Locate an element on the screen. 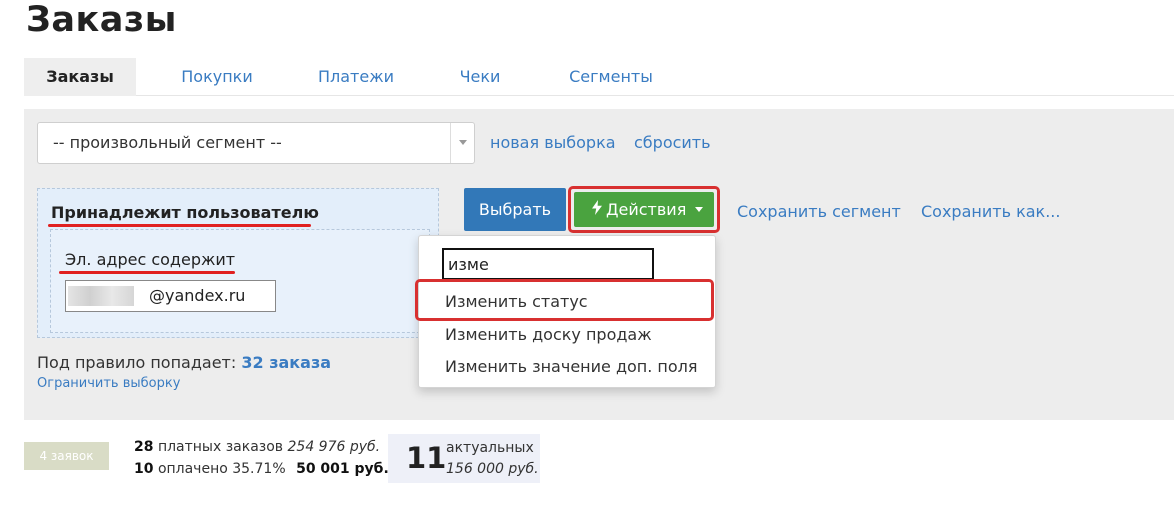  rule-condition: Эл. адрес содержит @yandex.ru is located at coordinates (240, 281).